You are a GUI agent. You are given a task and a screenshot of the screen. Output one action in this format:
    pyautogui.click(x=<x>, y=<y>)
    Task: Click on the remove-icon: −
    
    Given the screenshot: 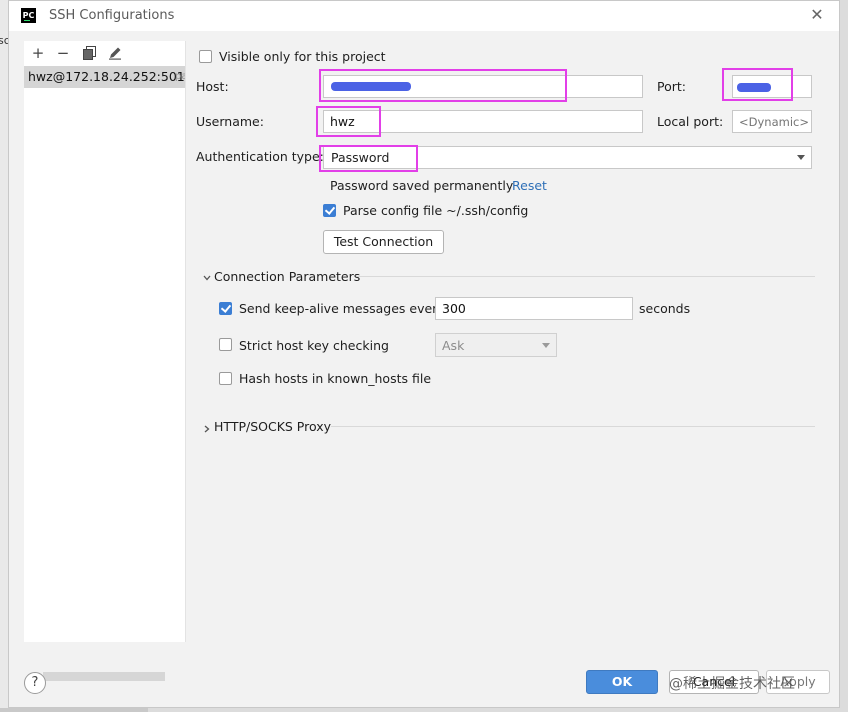 What is the action you would take?
    pyautogui.click(x=63, y=53)
    